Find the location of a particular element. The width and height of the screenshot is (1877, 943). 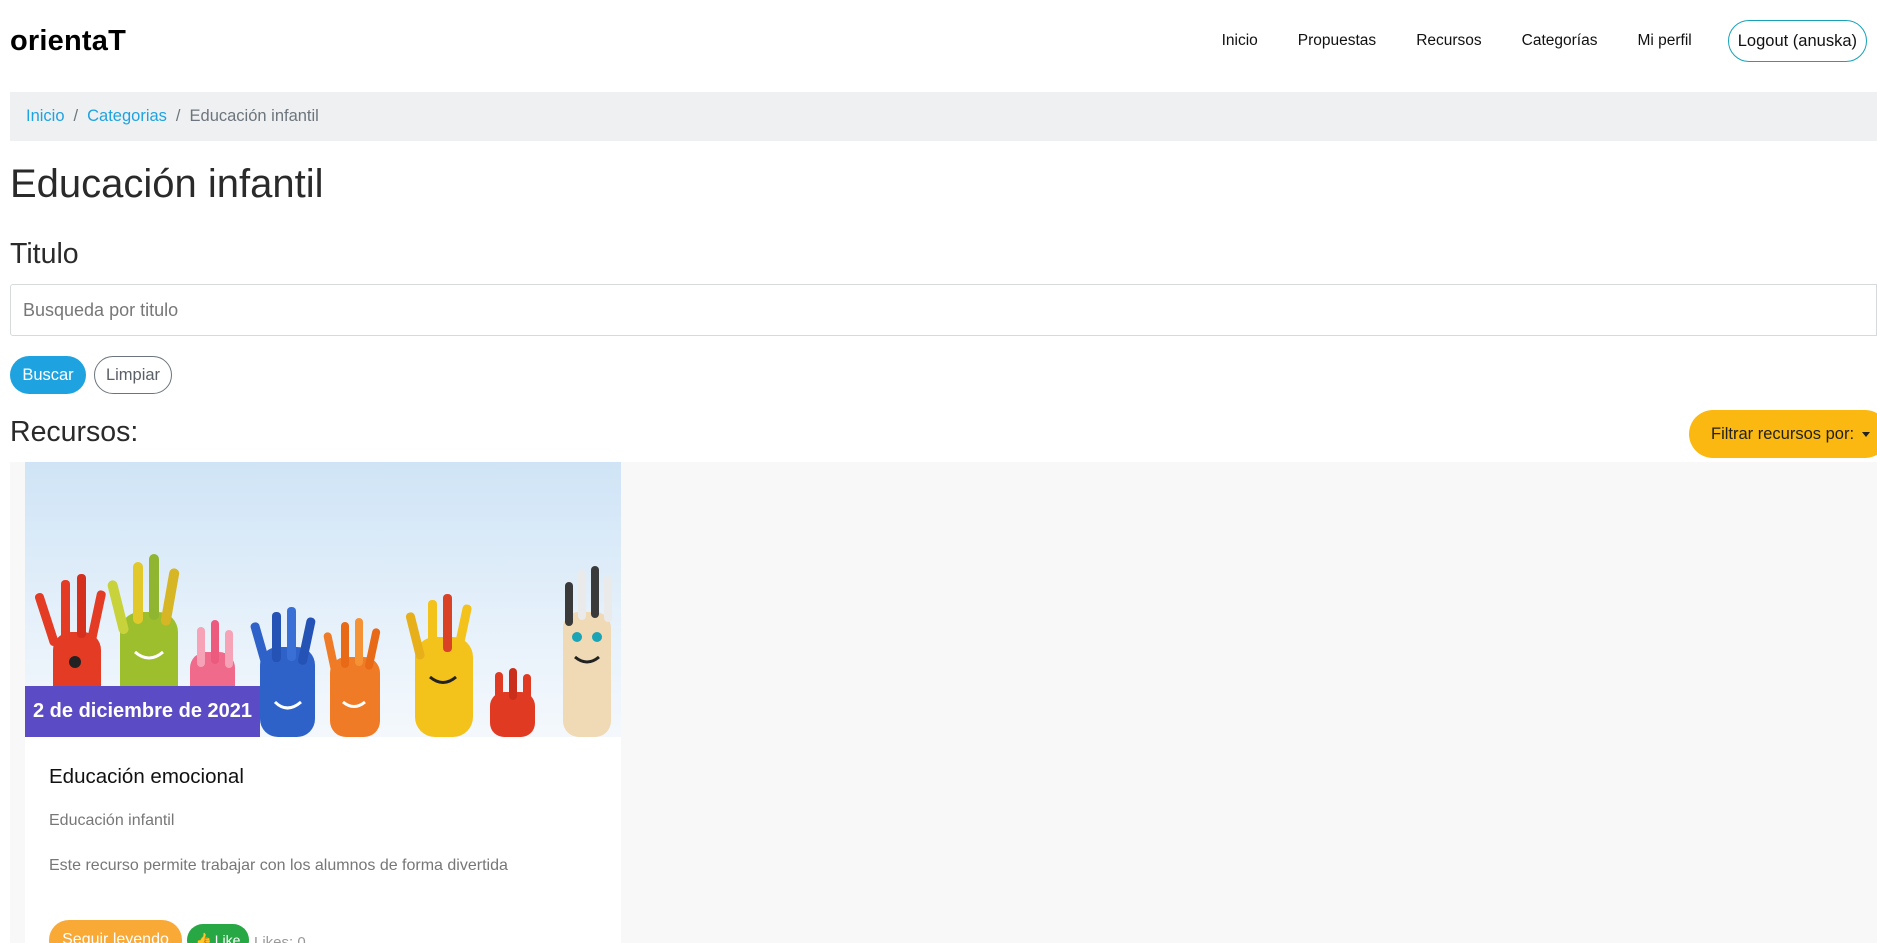

caret-down-icon is located at coordinates (1866, 434).